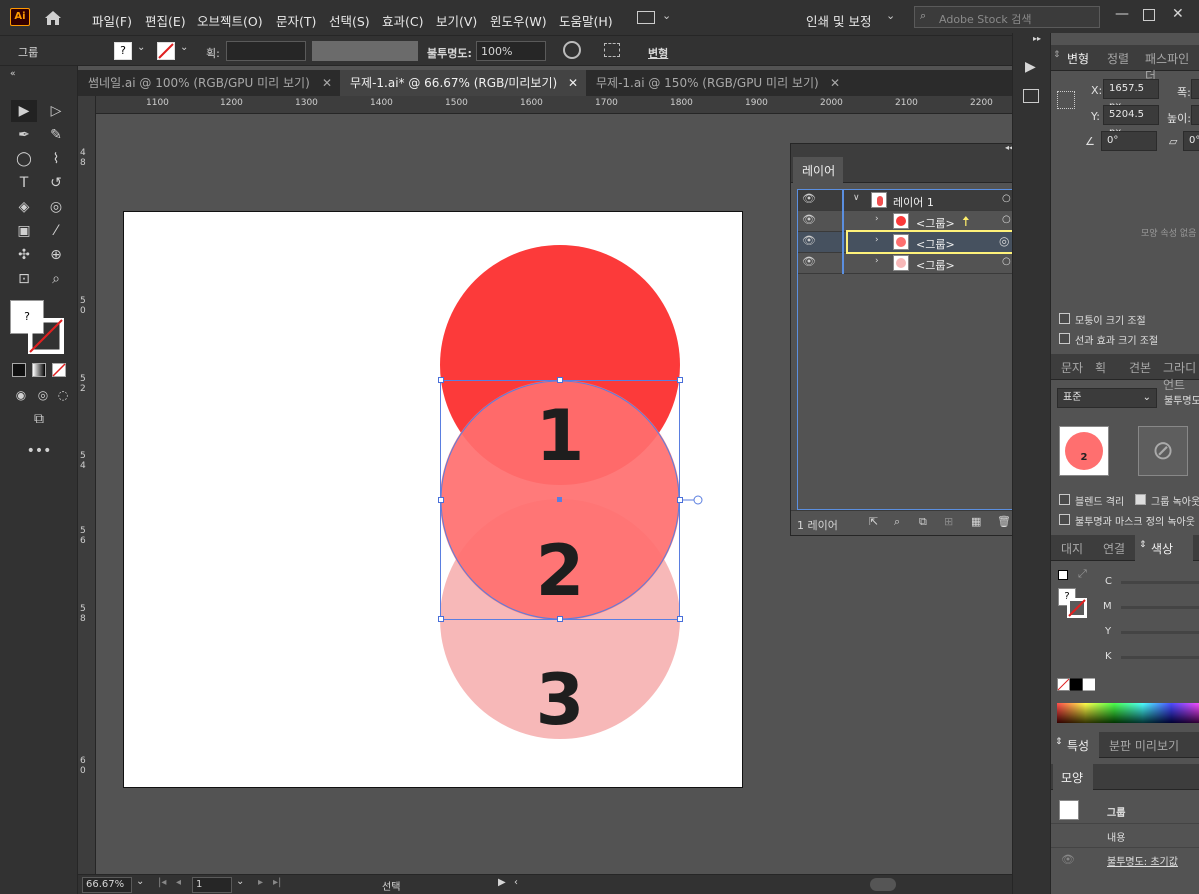  Describe the element at coordinates (612, 50) in the screenshot. I see `align-icon` at that location.